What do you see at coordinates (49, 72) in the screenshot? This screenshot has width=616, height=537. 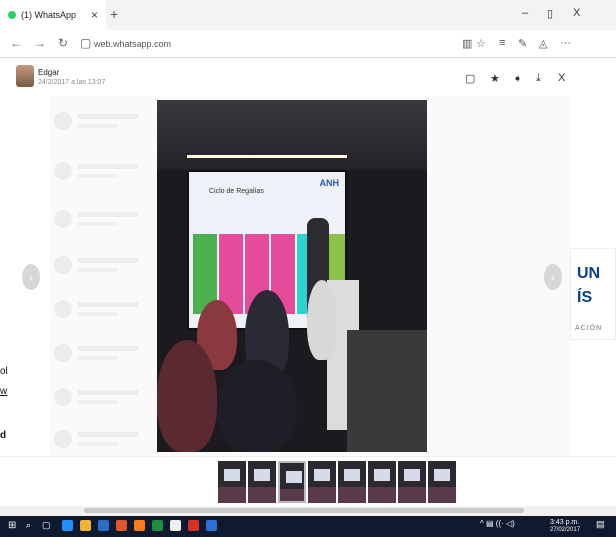 I see `sender-name: Edgar` at bounding box center [49, 72].